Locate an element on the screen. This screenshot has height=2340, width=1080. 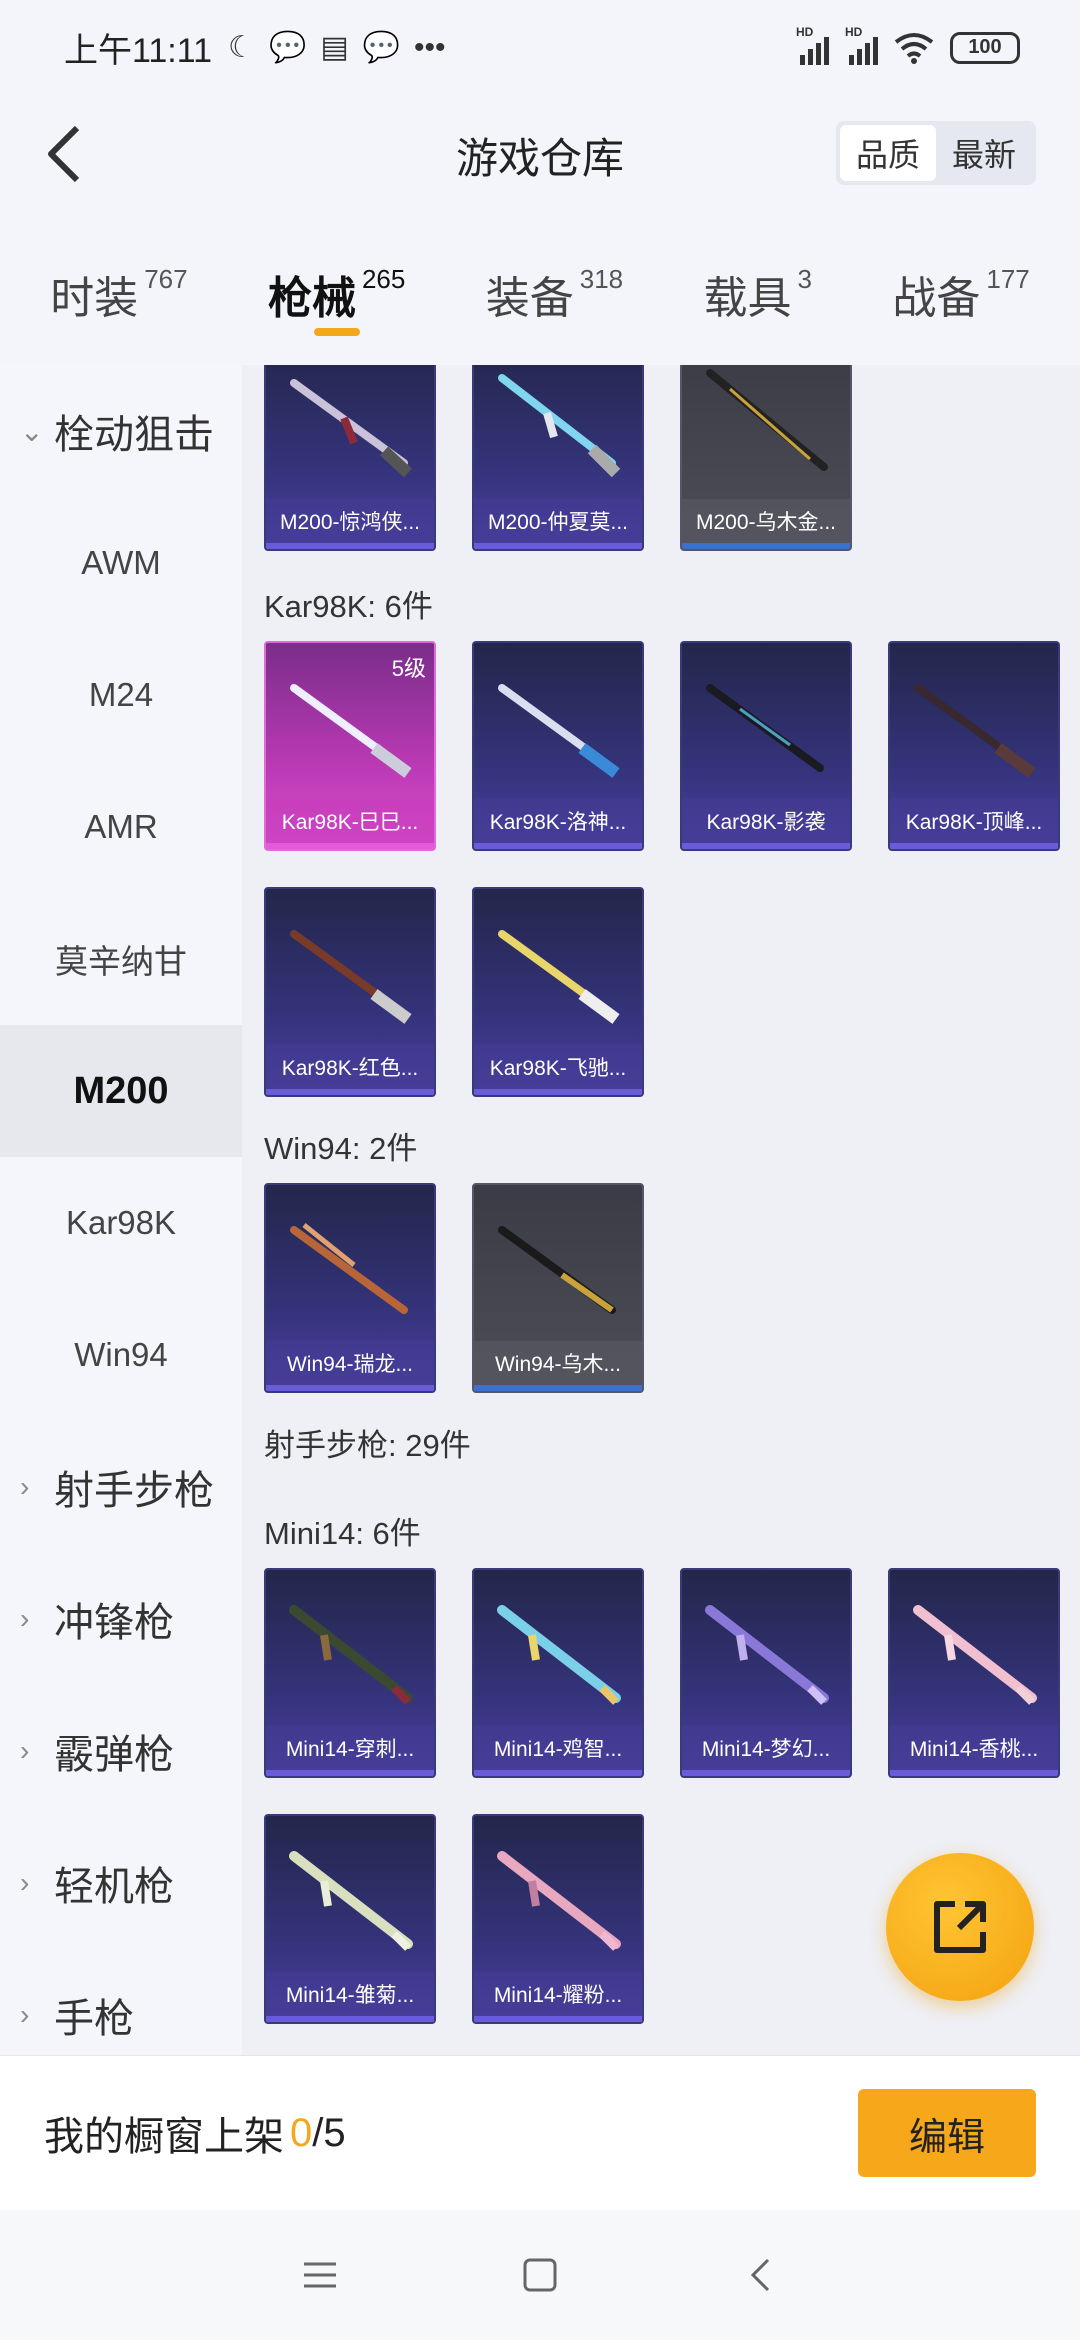
tab-active-indicator is located at coordinates (336, 332).